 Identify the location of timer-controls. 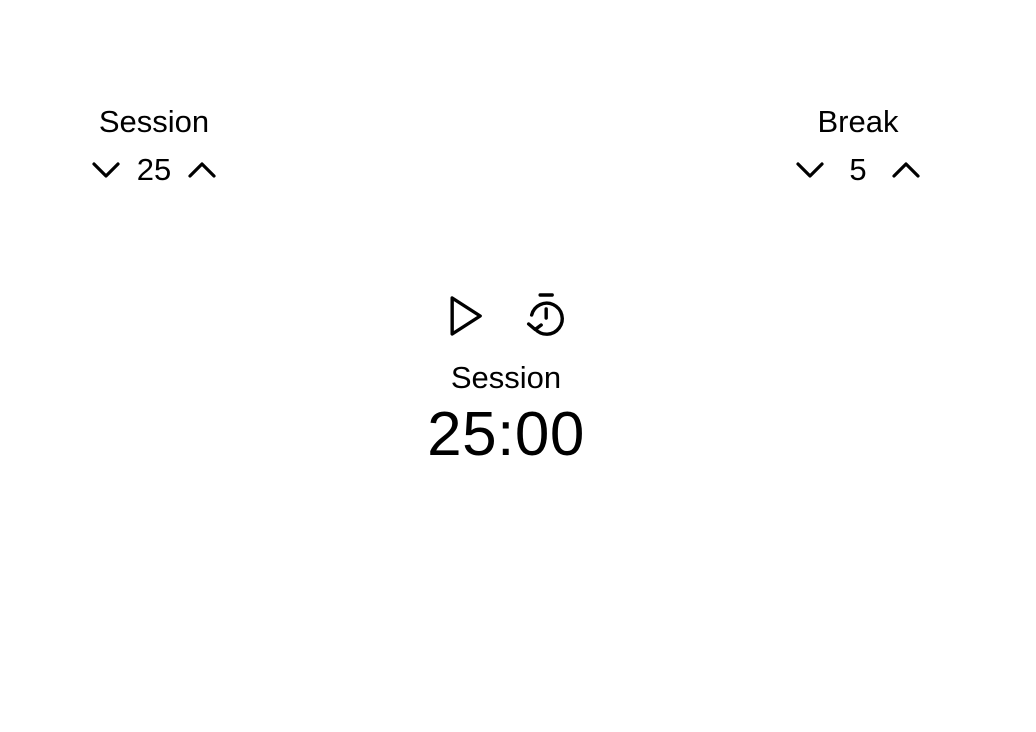
(506, 316).